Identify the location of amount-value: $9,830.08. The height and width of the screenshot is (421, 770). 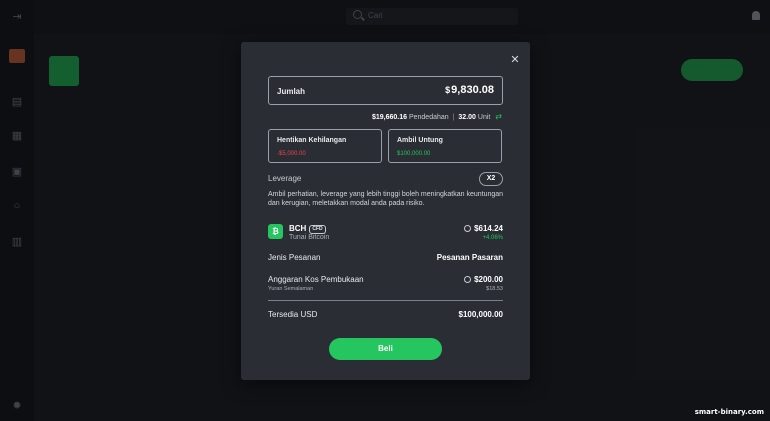
(469, 90).